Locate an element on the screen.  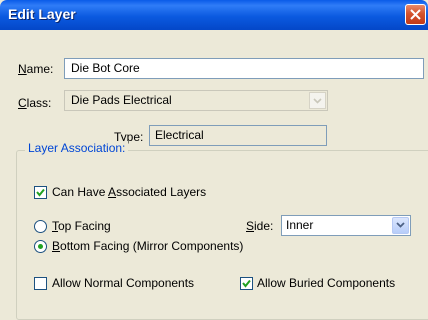
can-have-associated-checkbox is located at coordinates (40, 192).